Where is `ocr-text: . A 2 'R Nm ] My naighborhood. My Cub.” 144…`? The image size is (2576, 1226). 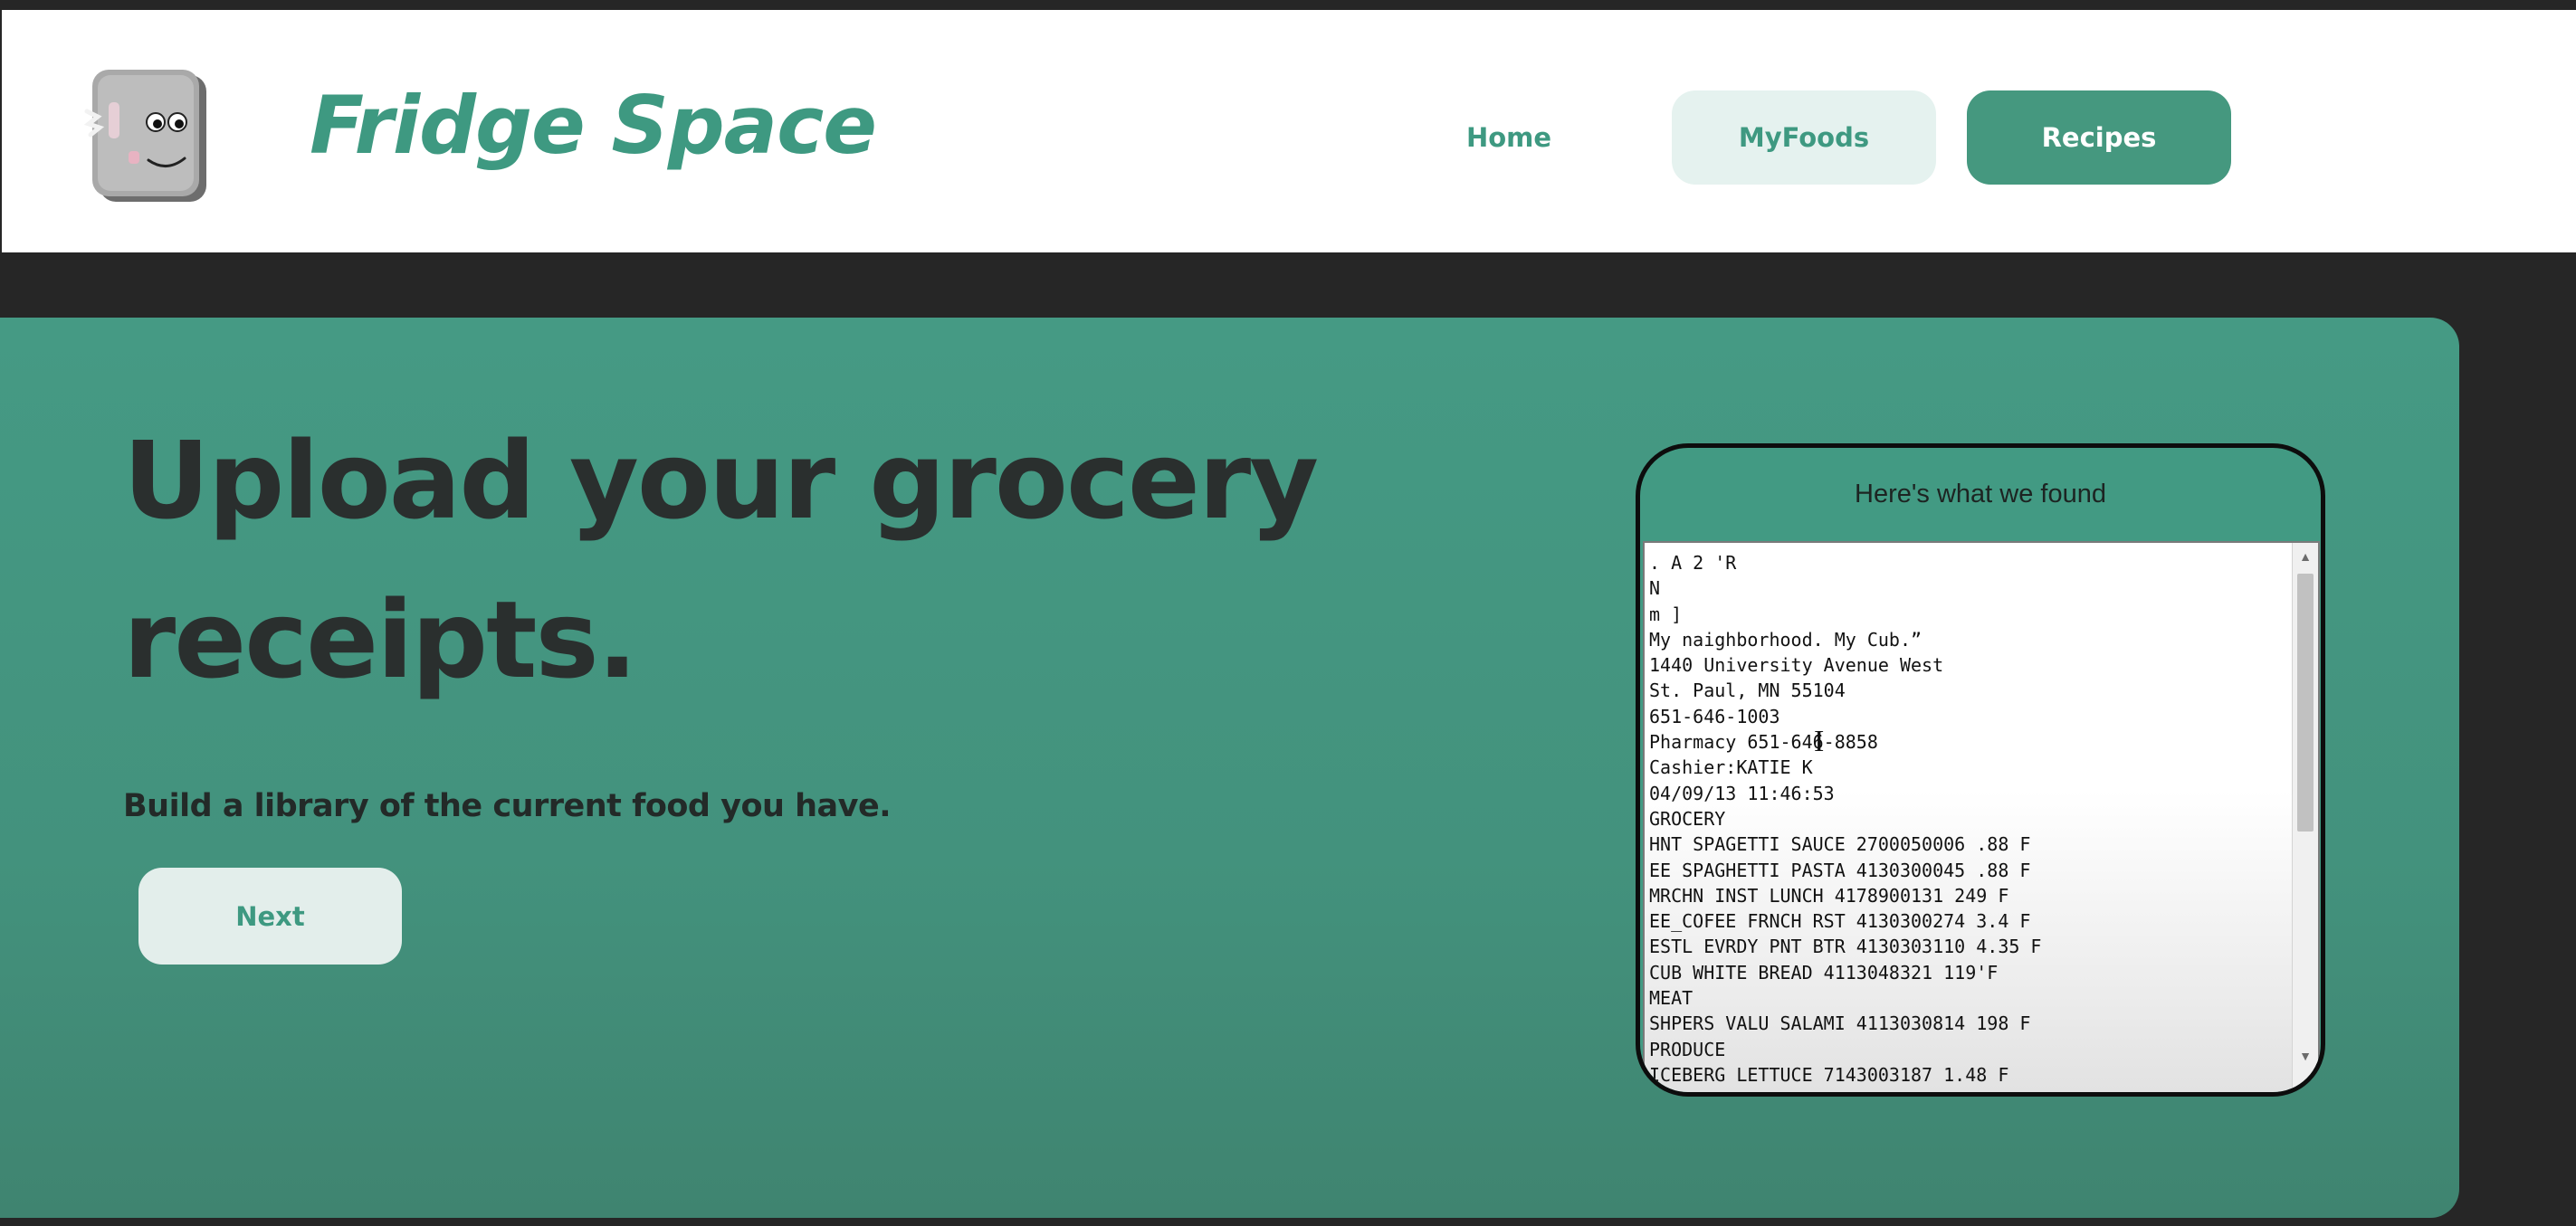
ocr-text: . A 2 'R Nm ] My naighborhood. My Cub.” 144… is located at coordinates (1972, 821).